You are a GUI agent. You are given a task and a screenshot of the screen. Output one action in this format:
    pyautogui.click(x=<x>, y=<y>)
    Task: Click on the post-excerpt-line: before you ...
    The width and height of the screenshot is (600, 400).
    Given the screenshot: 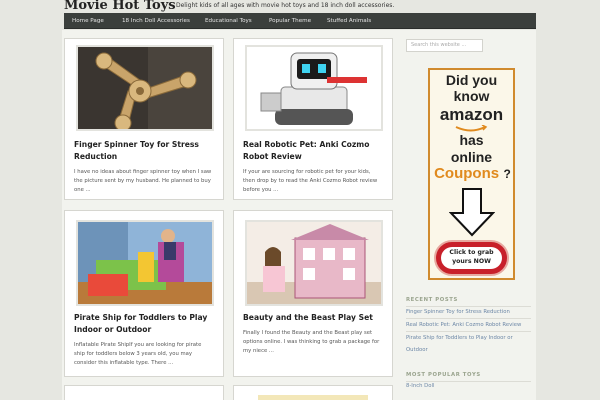 What is the action you would take?
    pyautogui.click(x=261, y=190)
    